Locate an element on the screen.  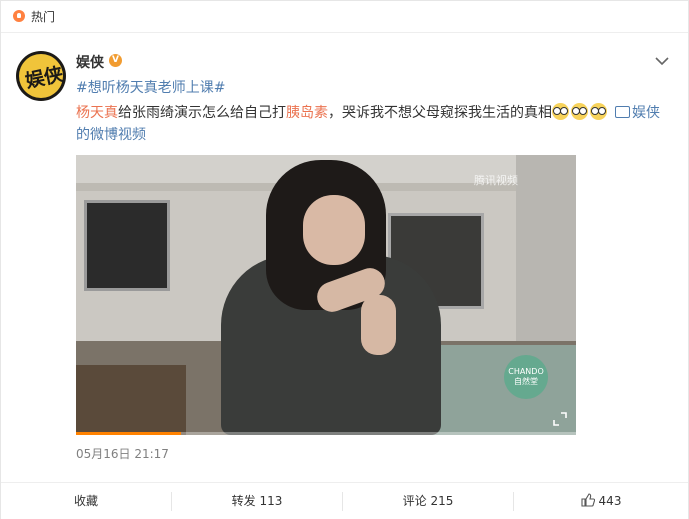
hot-bar: 热门 is located at coordinates (344, 17).